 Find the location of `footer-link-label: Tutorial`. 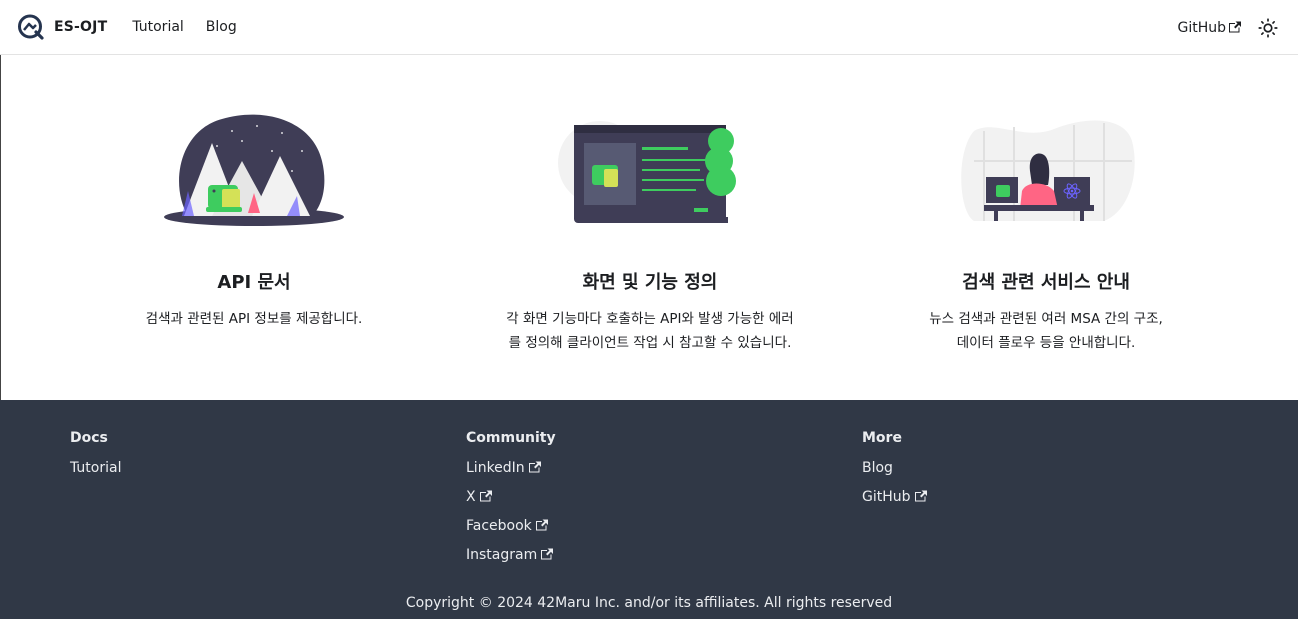

footer-link-label: Tutorial is located at coordinates (96, 468).